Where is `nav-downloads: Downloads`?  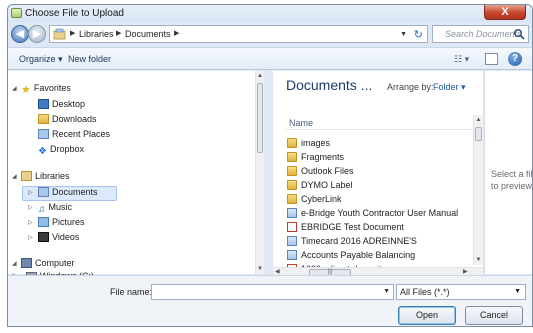
nav-downloads: Downloads is located at coordinates (67, 119).